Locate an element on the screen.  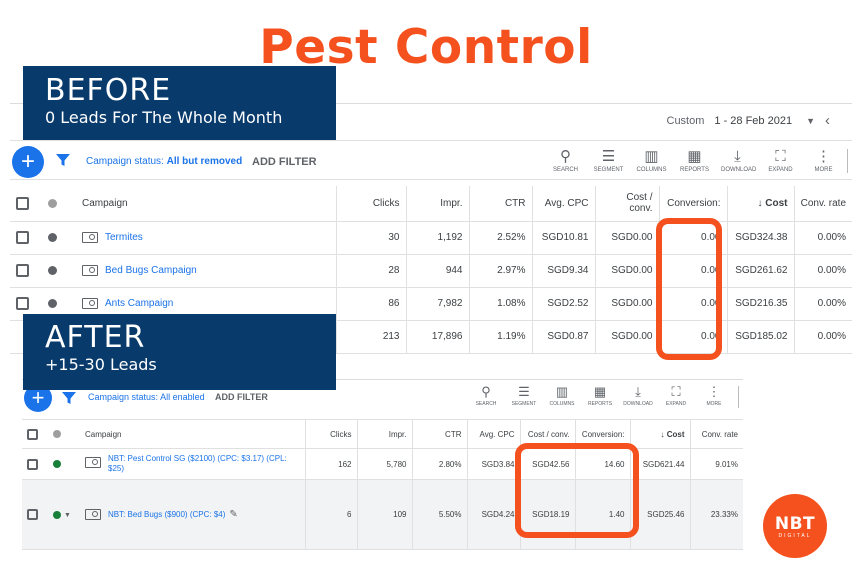
sort-down-icon: ↓ is located at coordinates (662, 434).